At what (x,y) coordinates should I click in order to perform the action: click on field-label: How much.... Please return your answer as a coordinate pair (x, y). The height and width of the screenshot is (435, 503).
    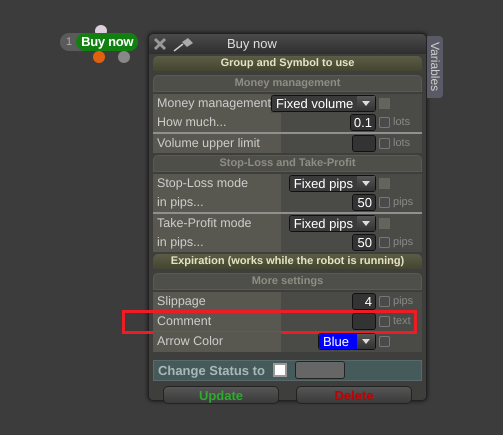
    Looking at the image, I should click on (217, 122).